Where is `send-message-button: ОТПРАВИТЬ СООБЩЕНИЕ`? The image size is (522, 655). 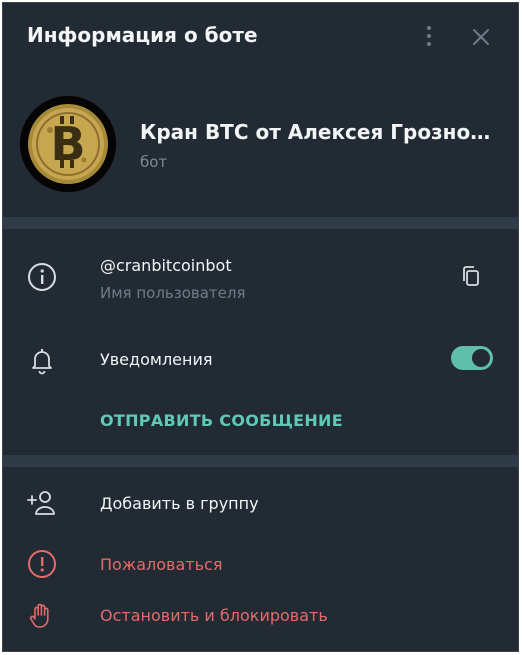 send-message-button: ОТПРАВИТЬ СООБЩЕНИЕ is located at coordinates (221, 420).